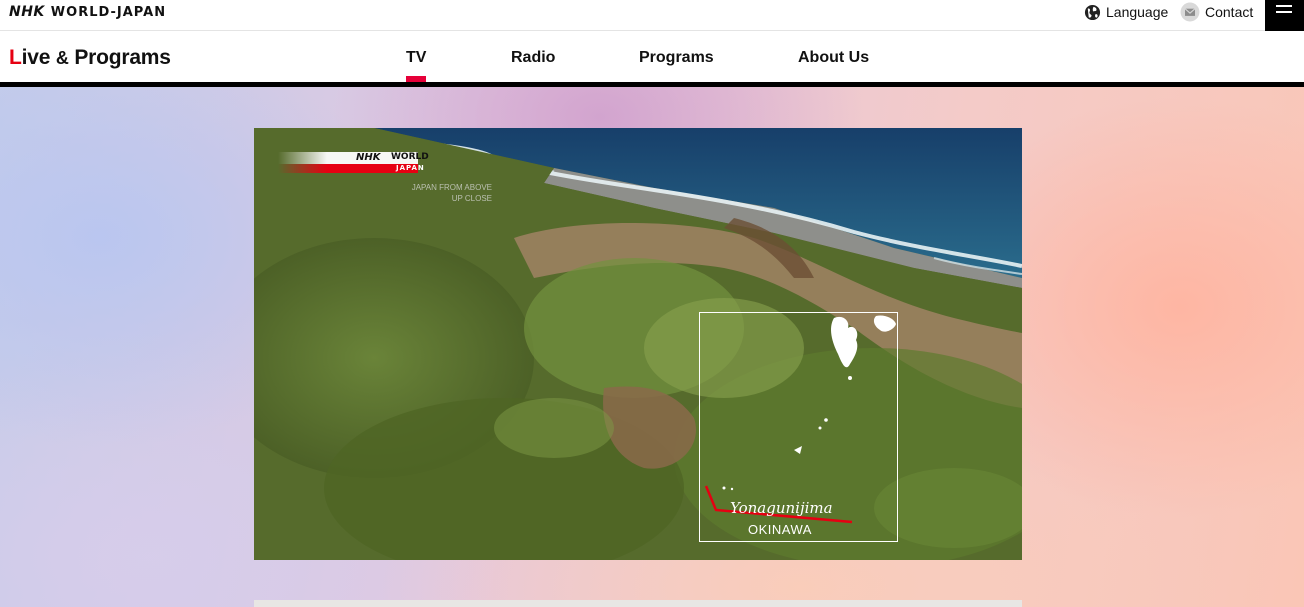 Image resolution: width=1304 pixels, height=607 pixels. What do you see at coordinates (410, 157) in the screenshot?
I see `watermark-world: WORLD` at bounding box center [410, 157].